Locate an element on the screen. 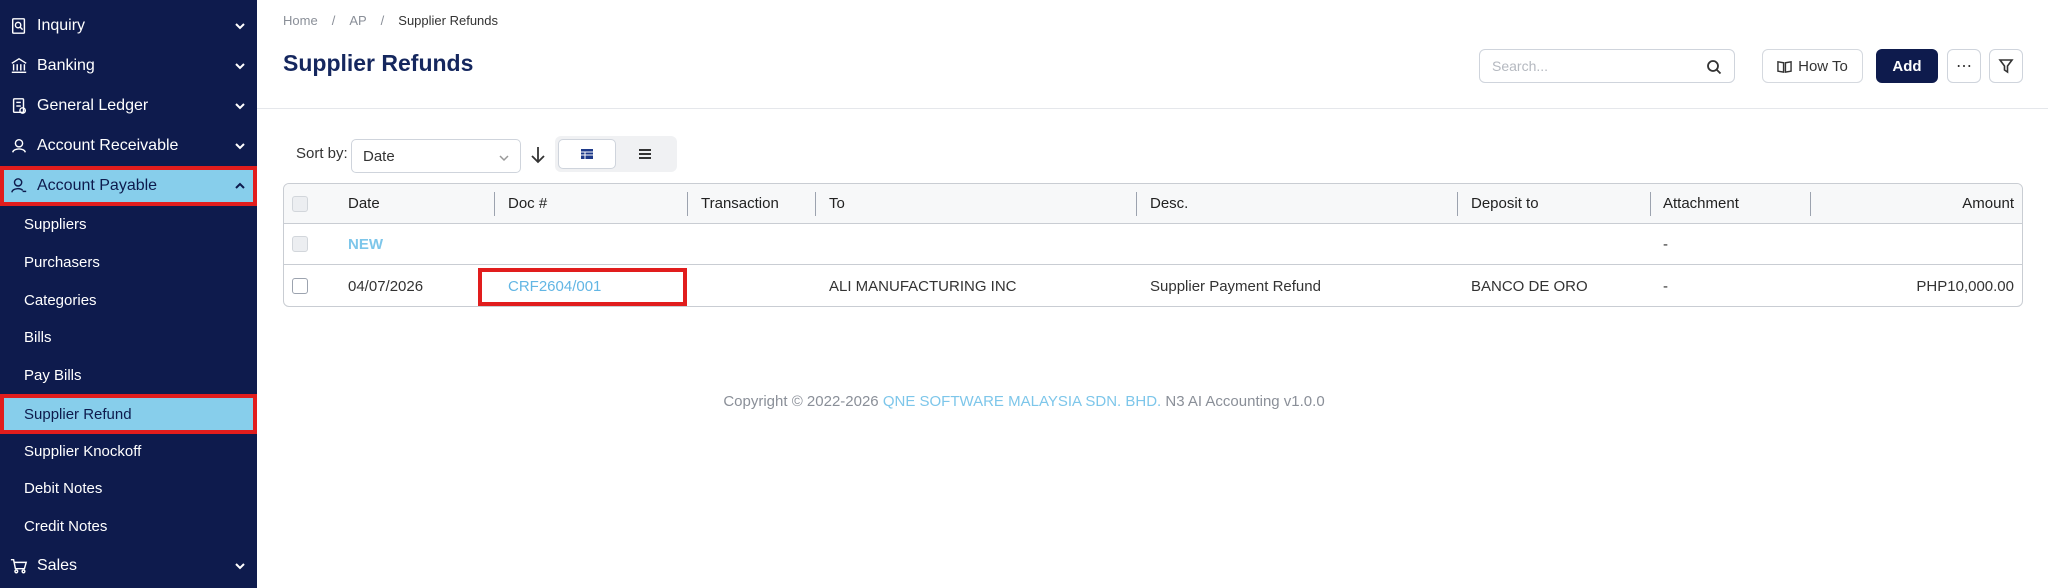 This screenshot has width=2048, height=588. select-all-cell is located at coordinates (300, 203).